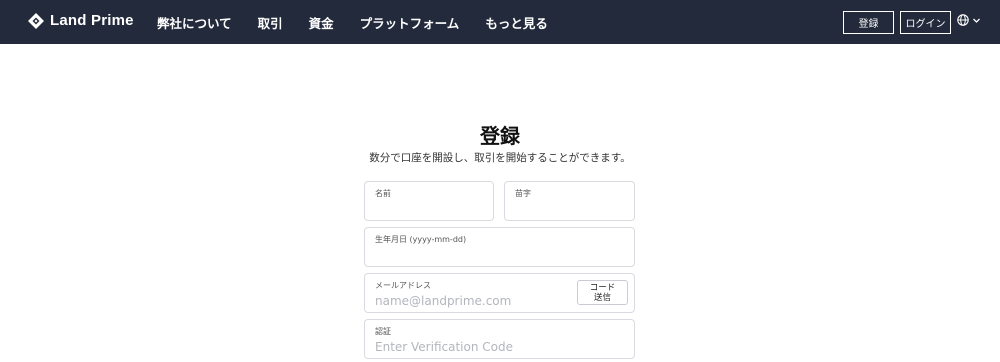 The image size is (1000, 362). I want to click on page-subtitle: 数分で口座を開設し、取引を開始することができます。, so click(500, 158).